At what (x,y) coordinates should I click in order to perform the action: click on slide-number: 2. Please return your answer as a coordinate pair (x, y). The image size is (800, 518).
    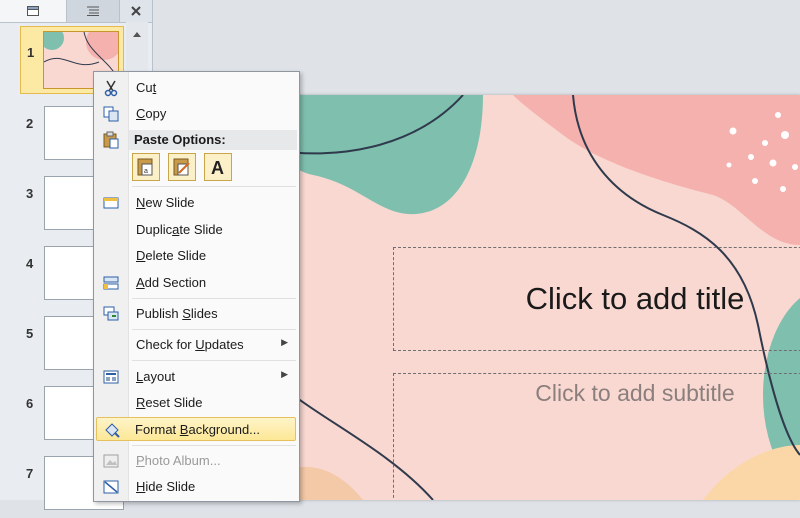
    Looking at the image, I should click on (30, 123).